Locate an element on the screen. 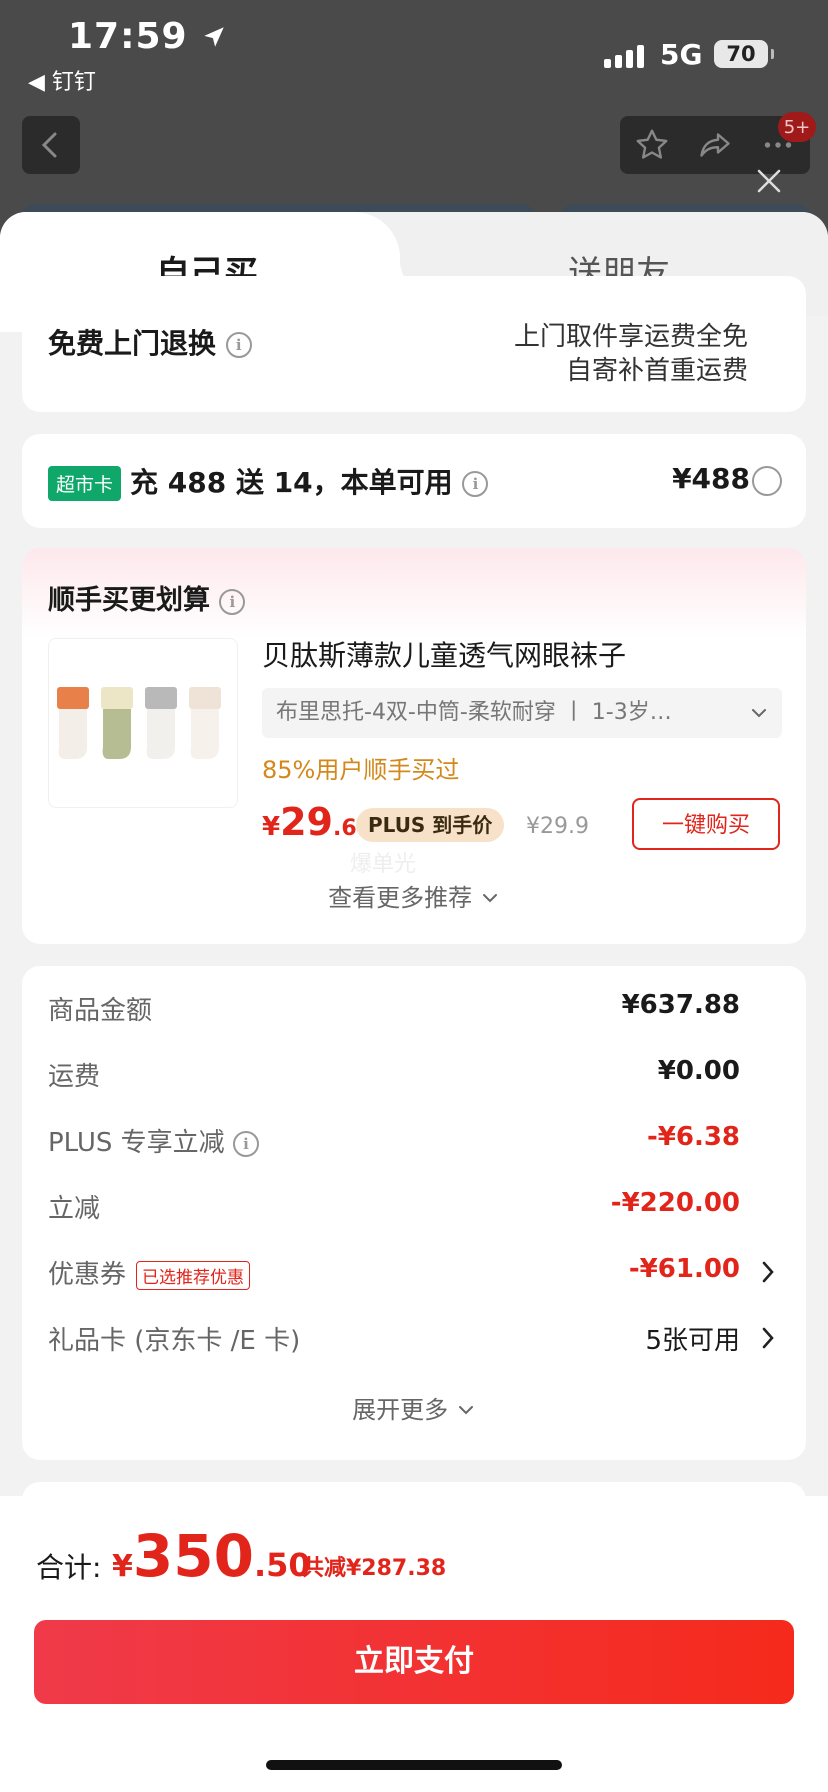 The image size is (828, 1792). signal-icon is located at coordinates (624, 56).